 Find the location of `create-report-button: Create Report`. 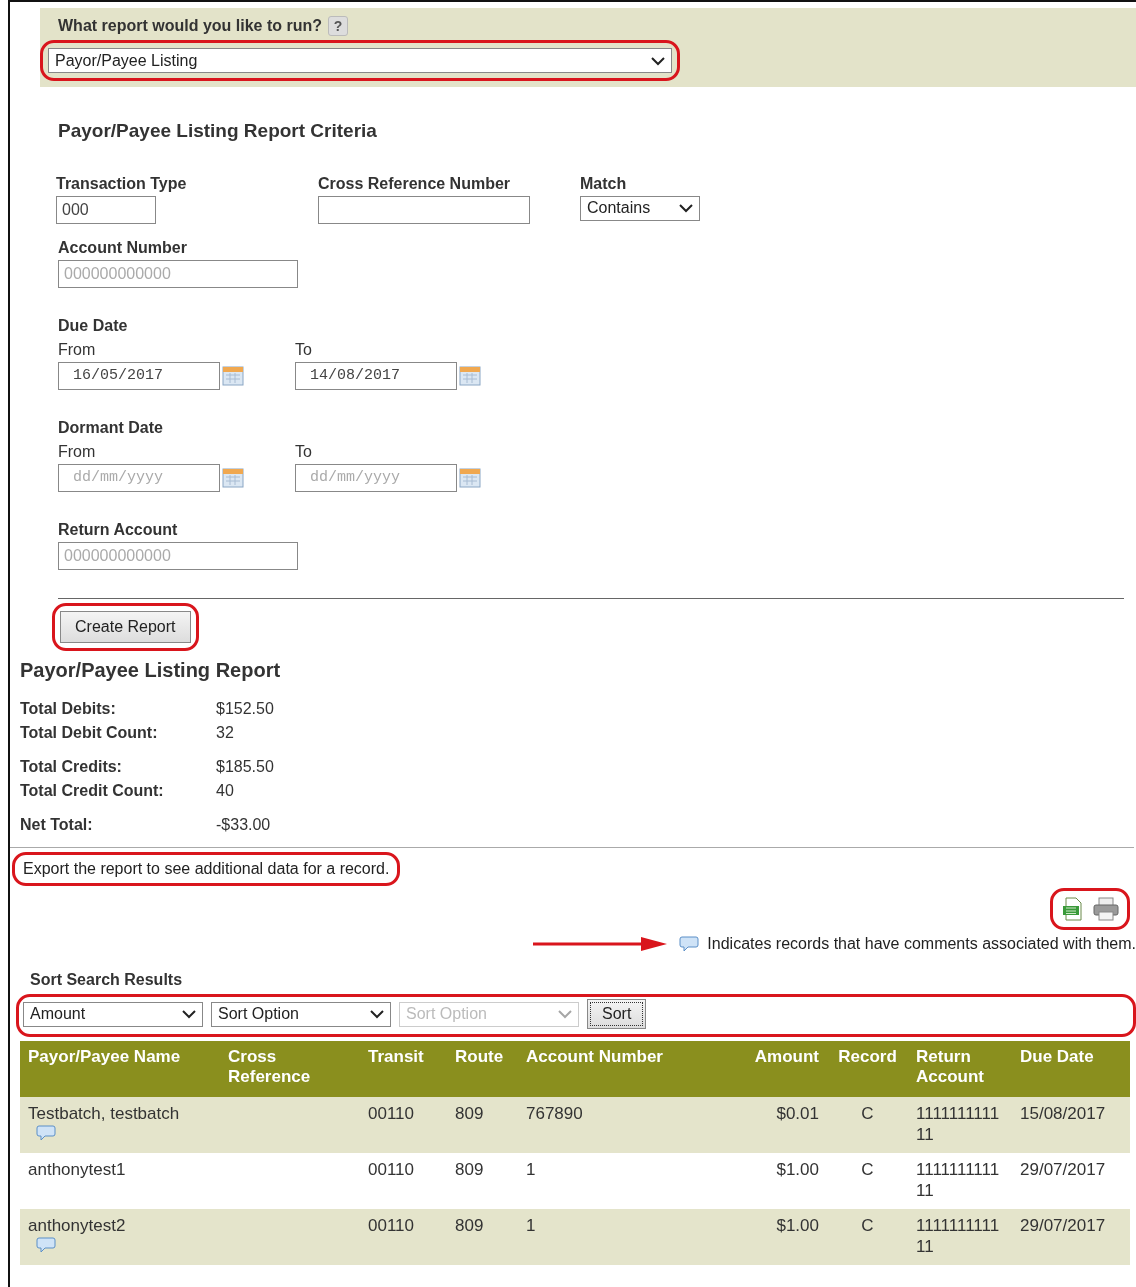

create-report-button: Create Report is located at coordinates (125, 626).